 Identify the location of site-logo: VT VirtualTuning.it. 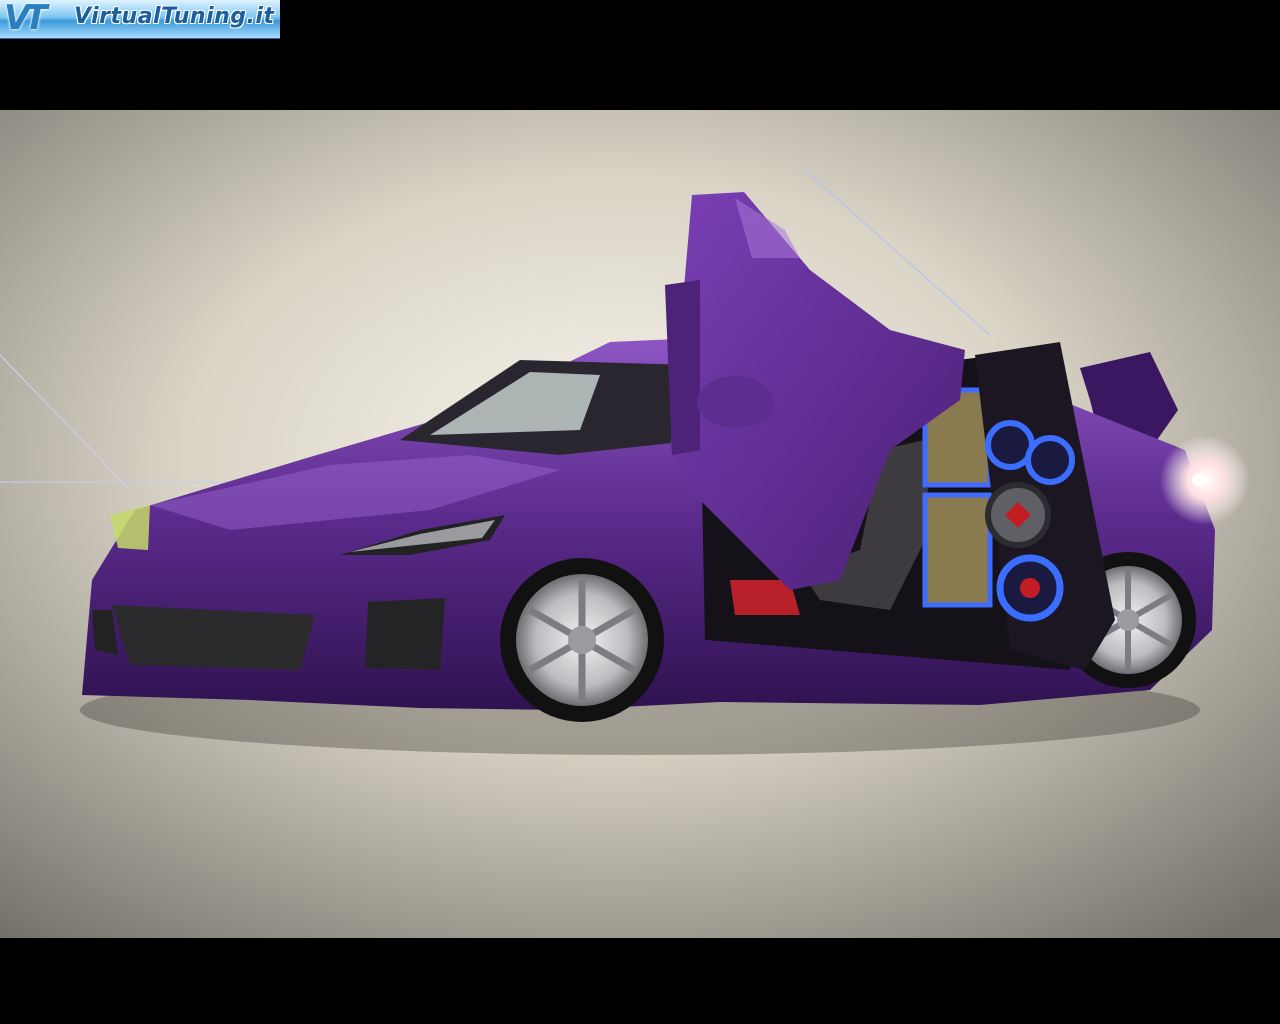
(140, 19).